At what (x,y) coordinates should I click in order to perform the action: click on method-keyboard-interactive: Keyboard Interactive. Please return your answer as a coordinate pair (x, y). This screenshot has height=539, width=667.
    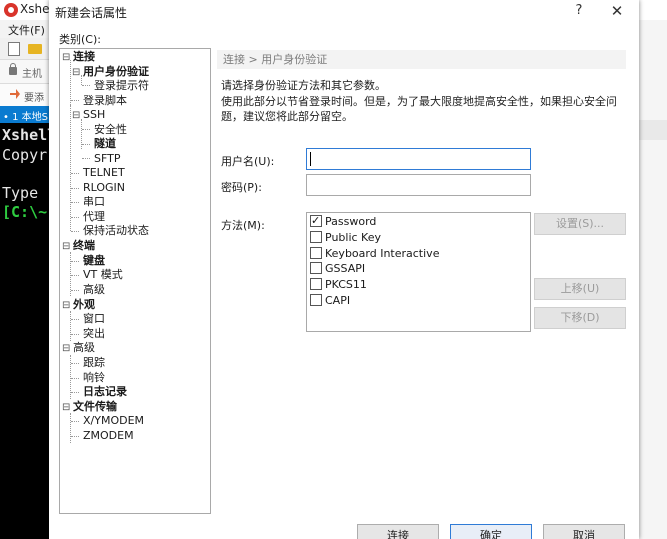
    Looking at the image, I should click on (374, 254).